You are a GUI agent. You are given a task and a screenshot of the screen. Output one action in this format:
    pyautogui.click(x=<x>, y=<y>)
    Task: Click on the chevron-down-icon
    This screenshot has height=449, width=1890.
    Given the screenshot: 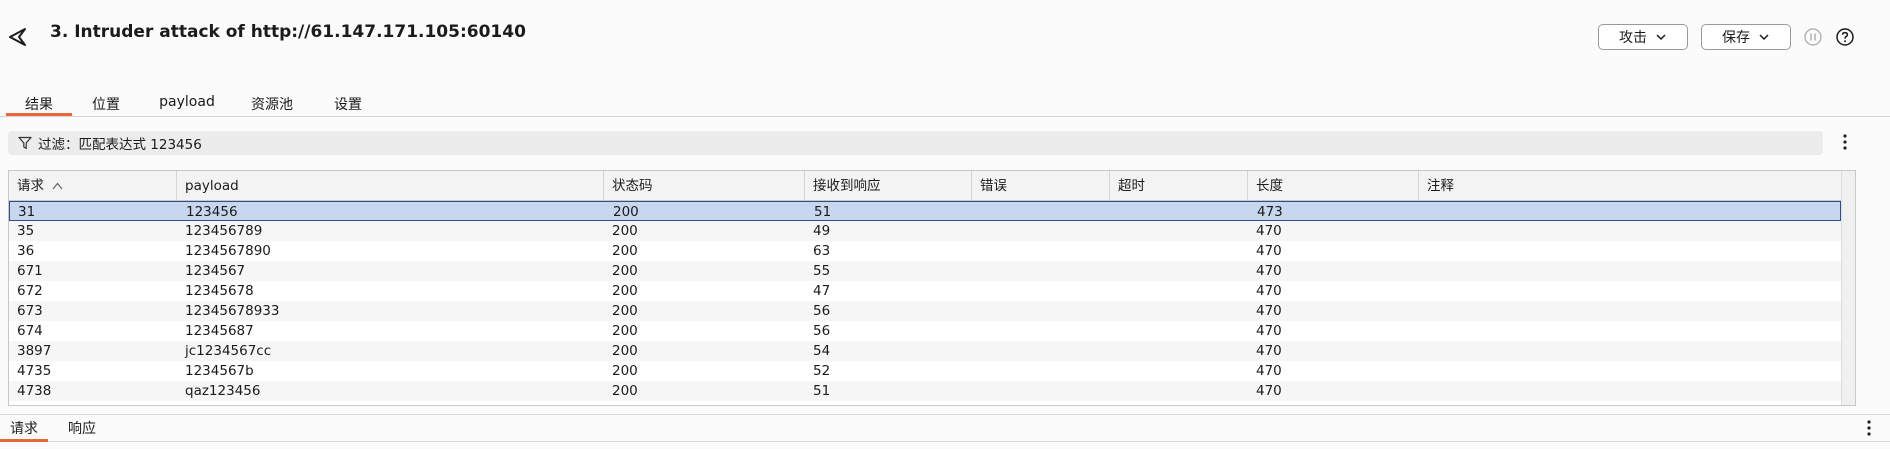 What is the action you would take?
    pyautogui.click(x=1764, y=37)
    